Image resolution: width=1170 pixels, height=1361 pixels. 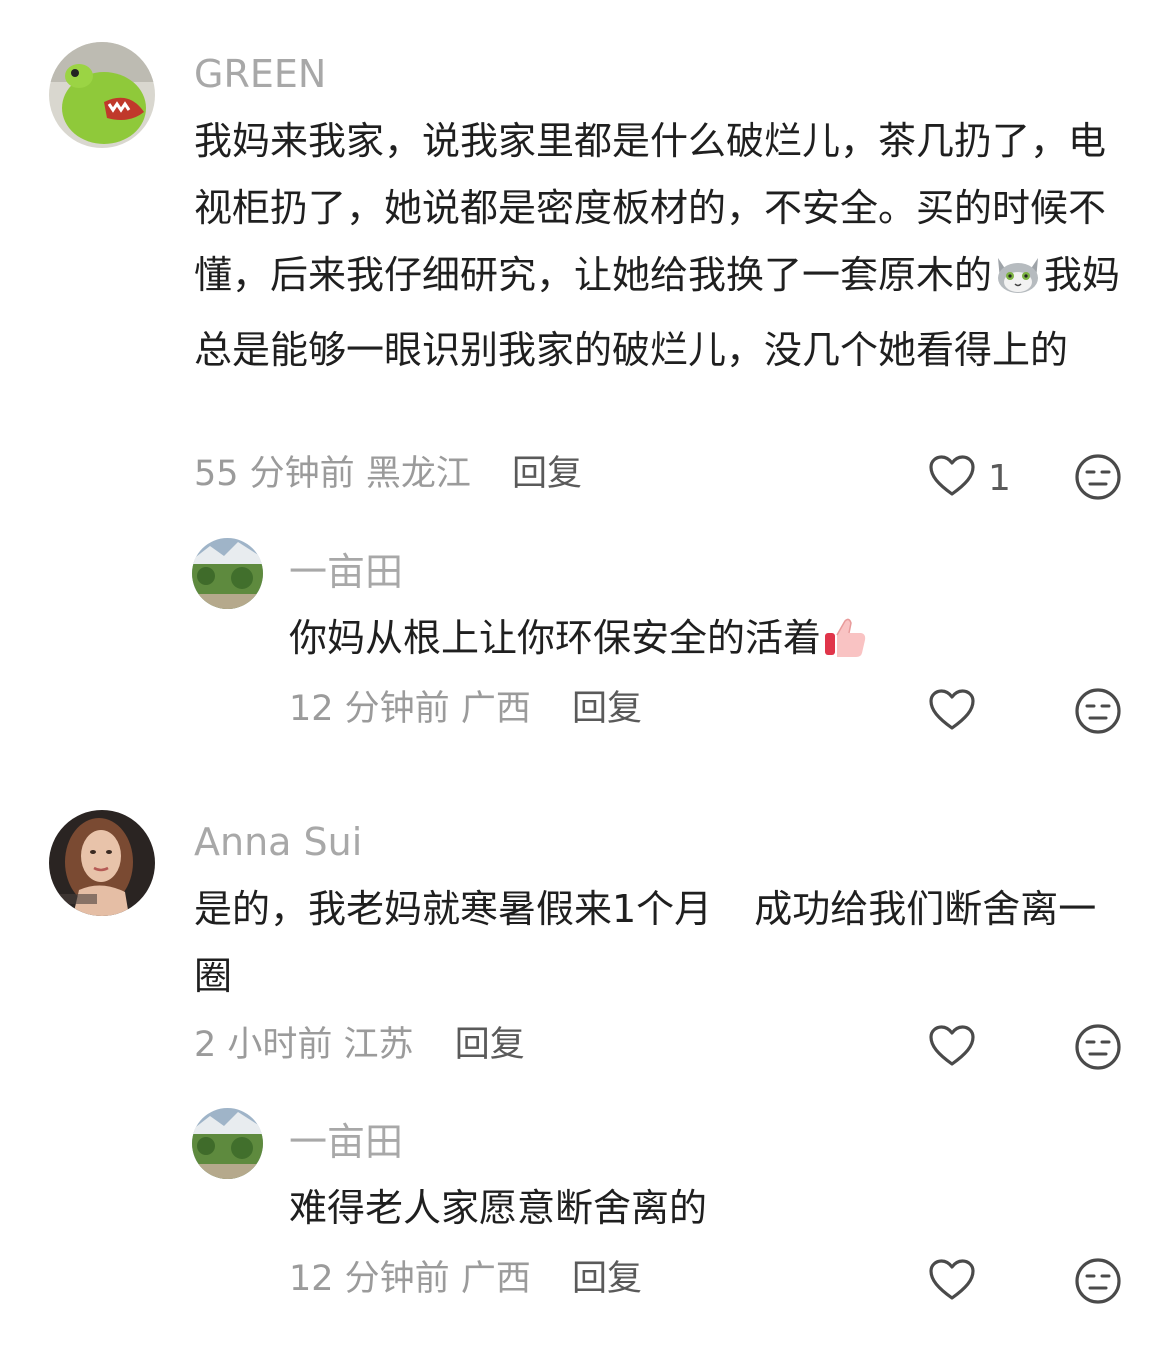 What do you see at coordinates (498, 1208) in the screenshot?
I see `reply-text: 难得老人家愿意断舍离的` at bounding box center [498, 1208].